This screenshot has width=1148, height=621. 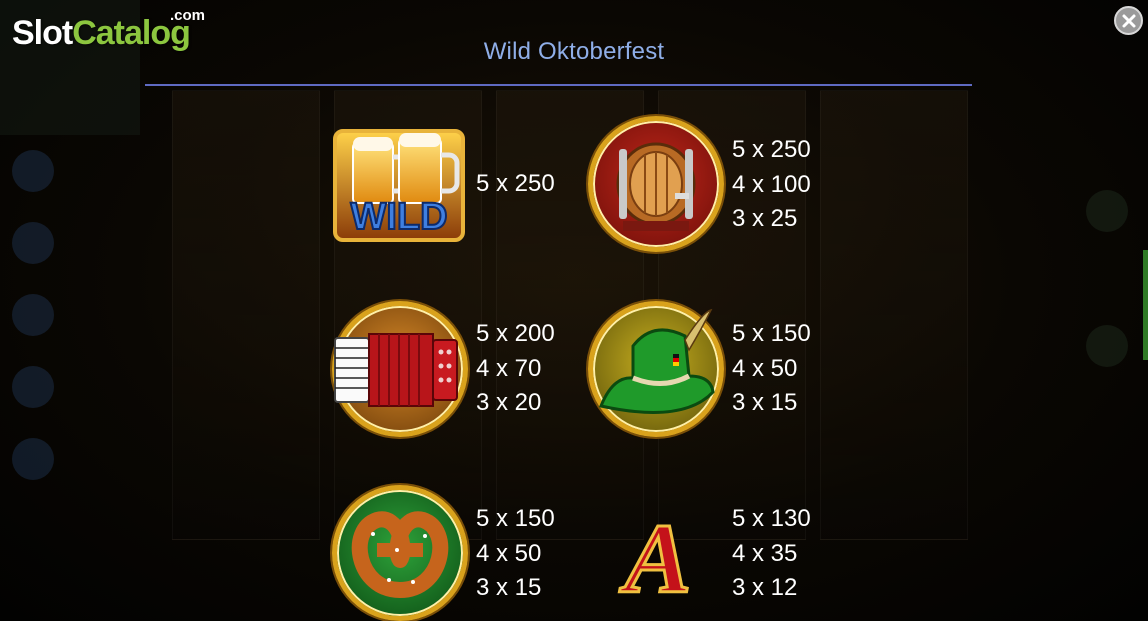 What do you see at coordinates (771, 518) in the screenshot?
I see `pay-value: 5 x 130` at bounding box center [771, 518].